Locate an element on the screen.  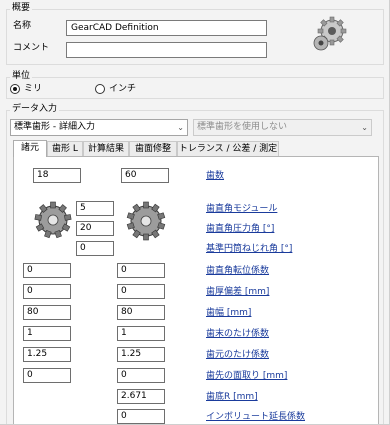
tip-chamfer-right-input: 0 is located at coordinates (141, 375).